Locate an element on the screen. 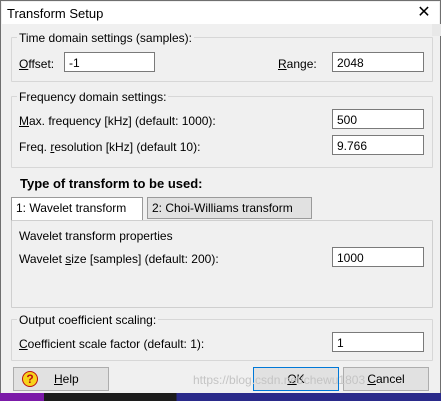 This screenshot has width=441, height=401. scale-factor-input: 1 is located at coordinates (378, 342).